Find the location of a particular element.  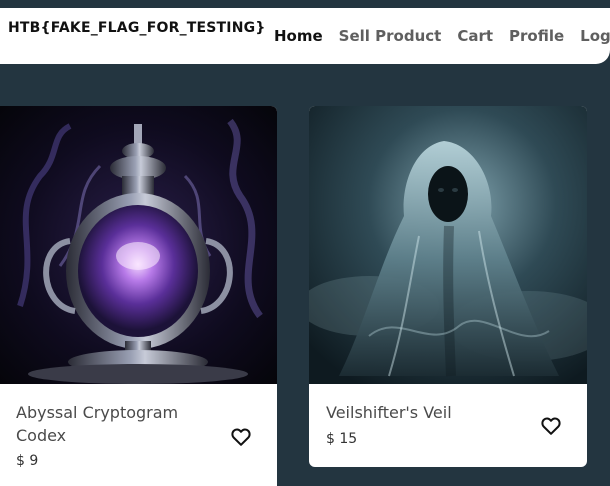

product-price: $ 15 is located at coordinates (342, 439).